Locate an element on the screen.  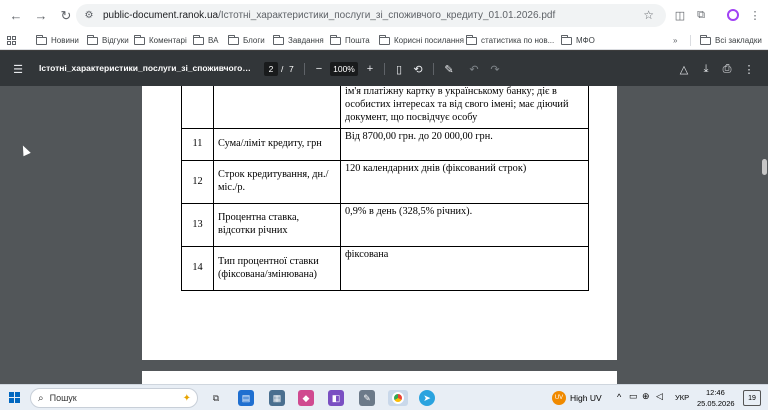
battery-icon: ▭ is located at coordinates (633, 396).